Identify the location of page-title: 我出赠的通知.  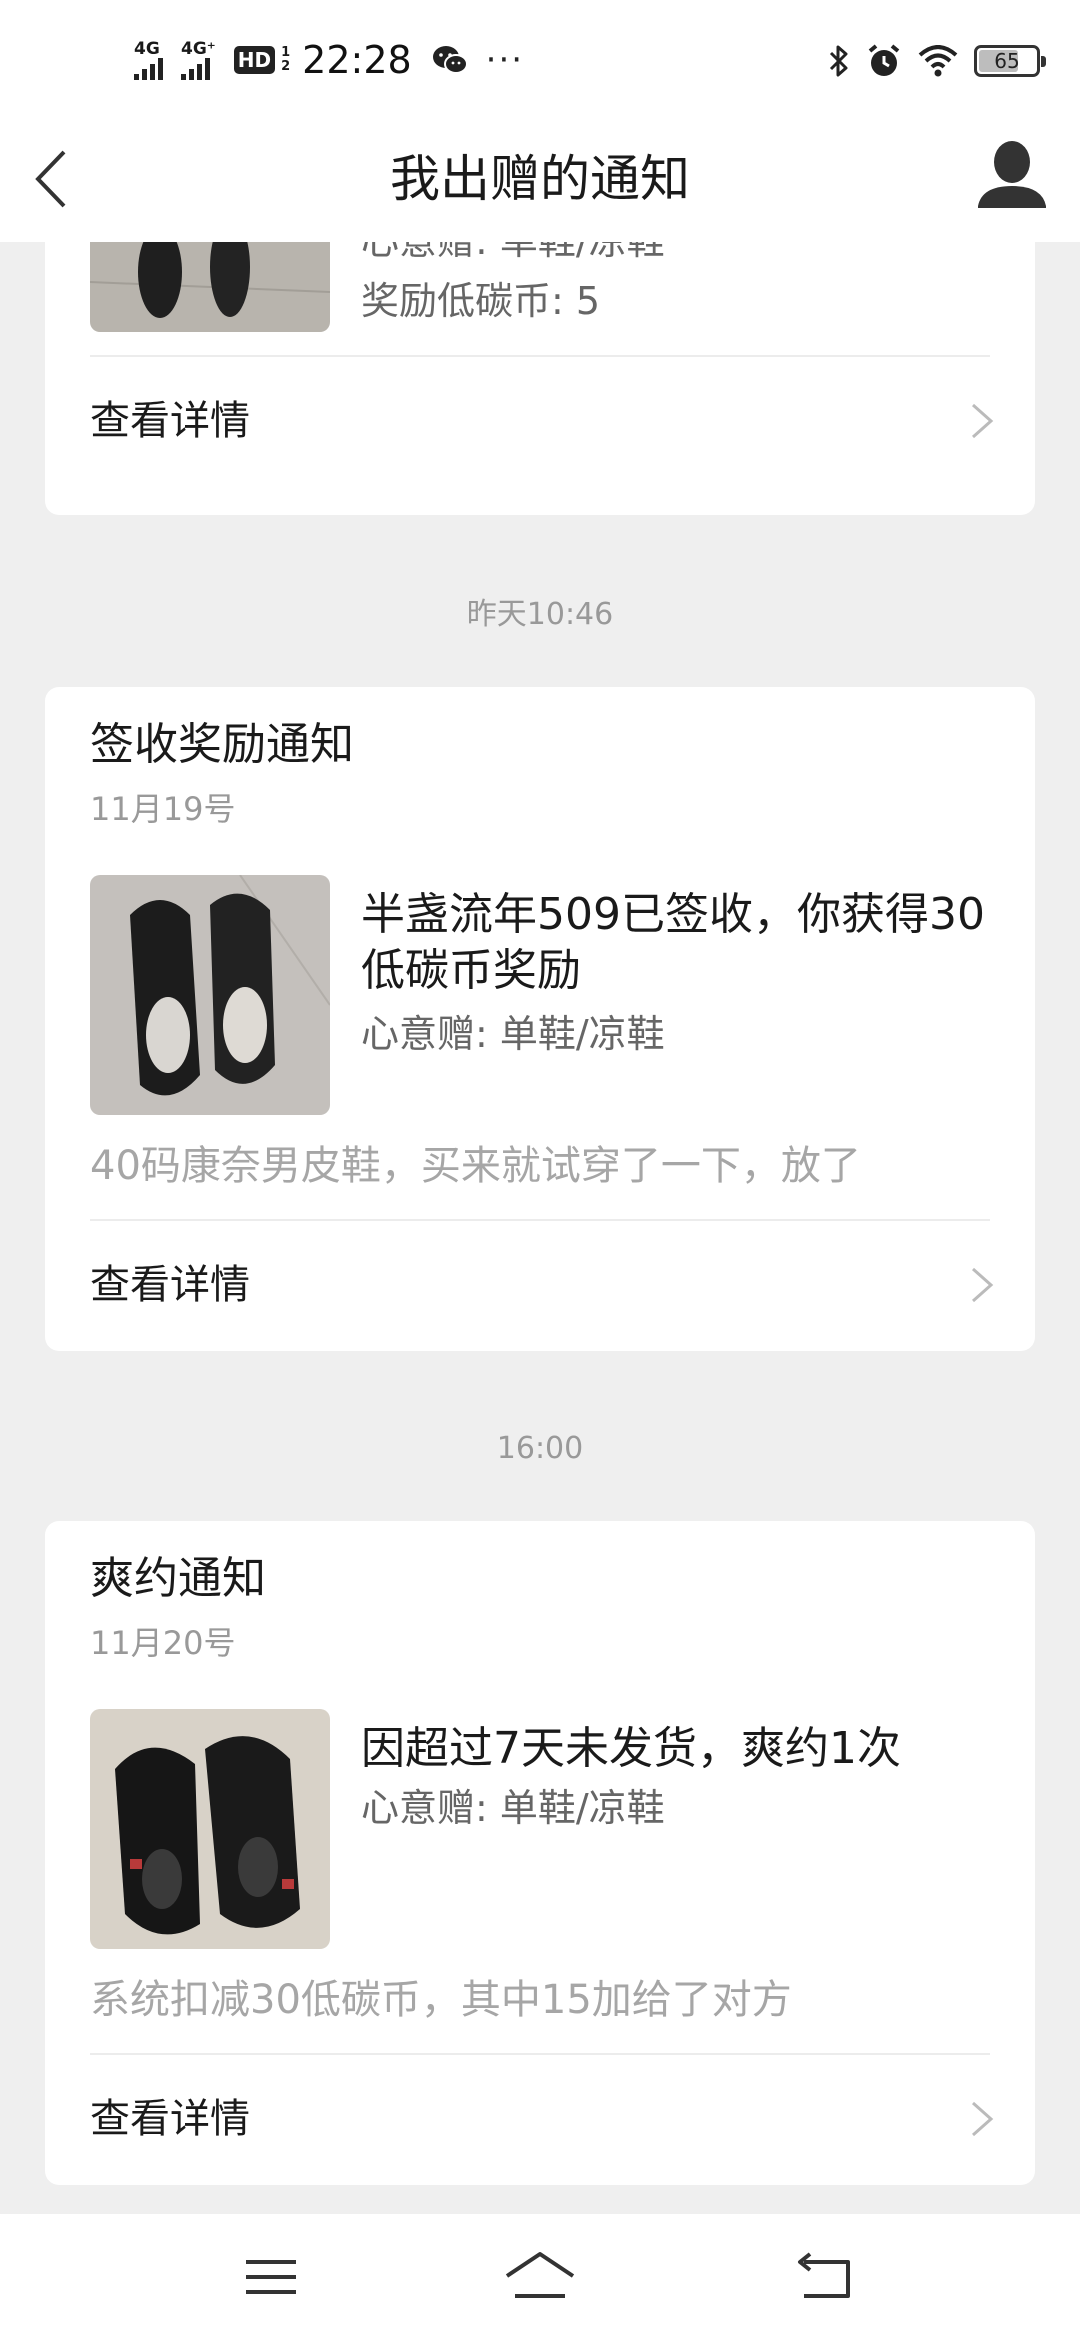
(540, 179).